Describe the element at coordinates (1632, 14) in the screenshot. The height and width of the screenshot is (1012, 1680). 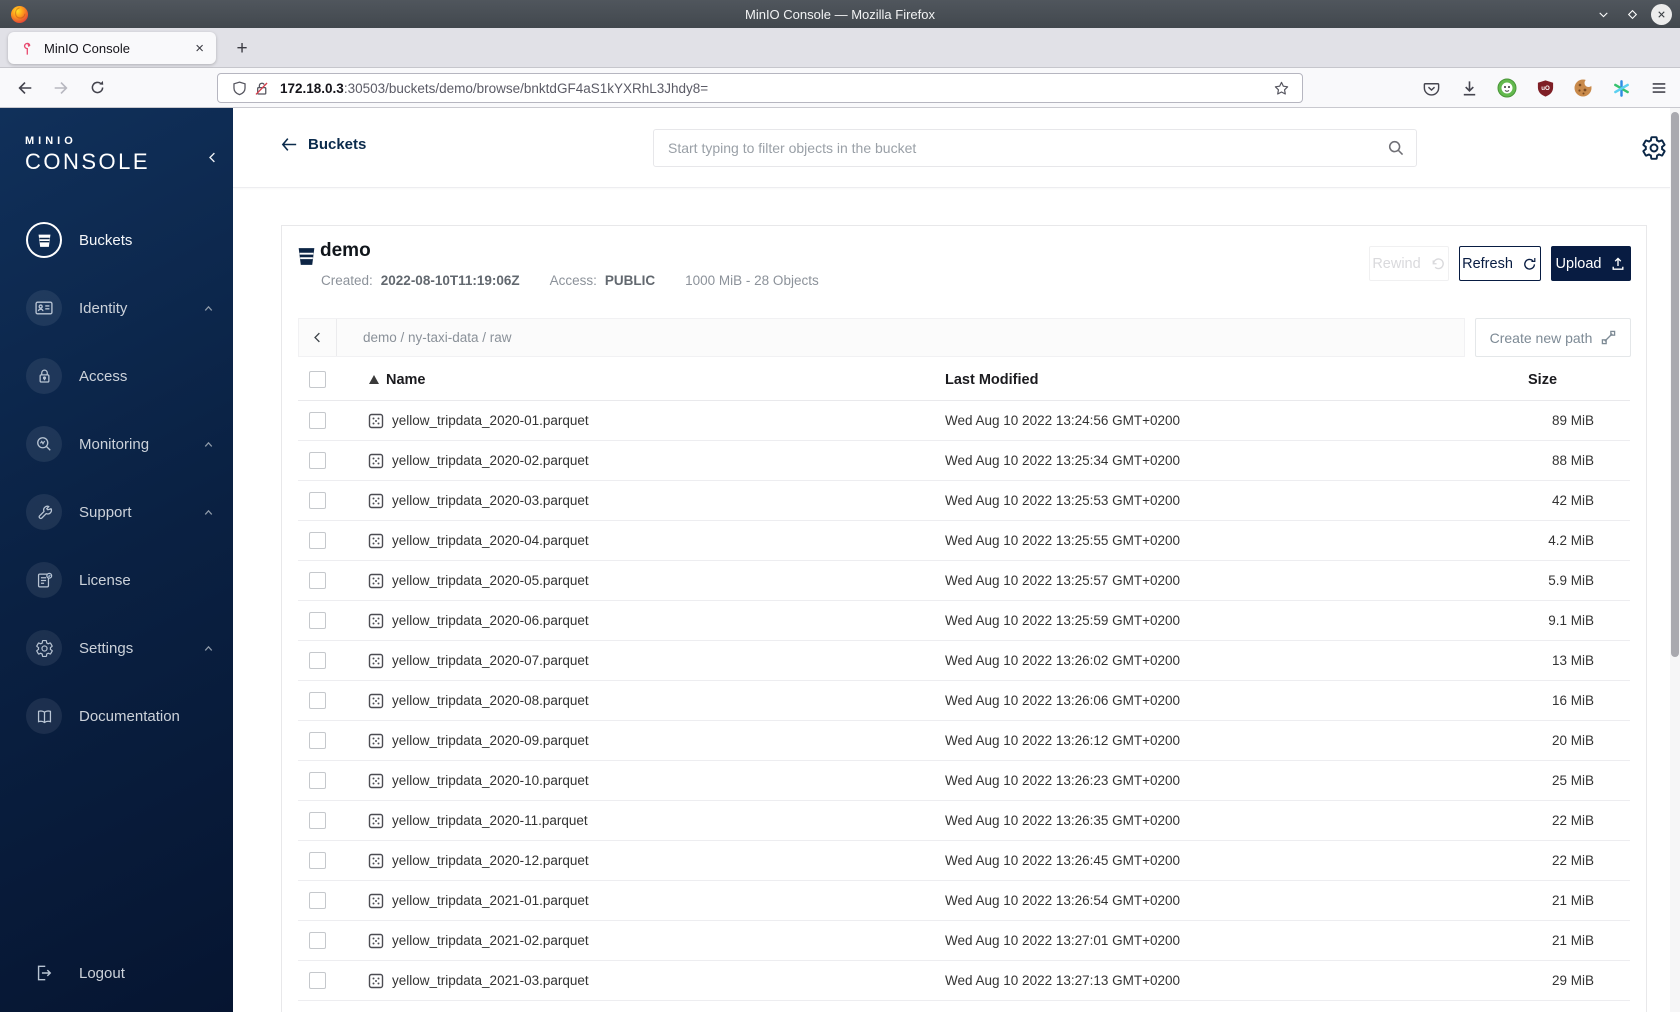
I see `window-maximize-button` at that location.